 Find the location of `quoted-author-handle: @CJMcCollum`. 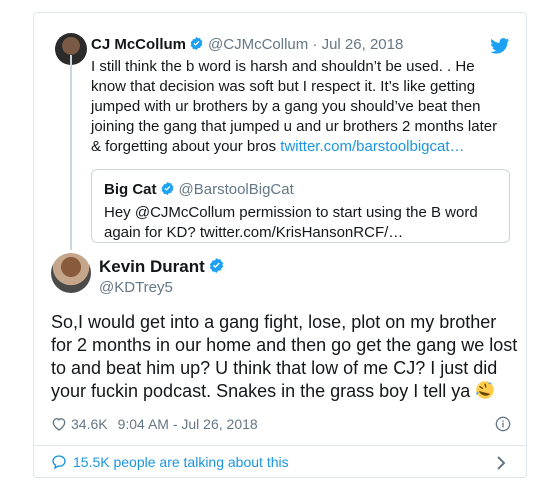

quoted-author-handle: @CJMcCollum is located at coordinates (258, 44).